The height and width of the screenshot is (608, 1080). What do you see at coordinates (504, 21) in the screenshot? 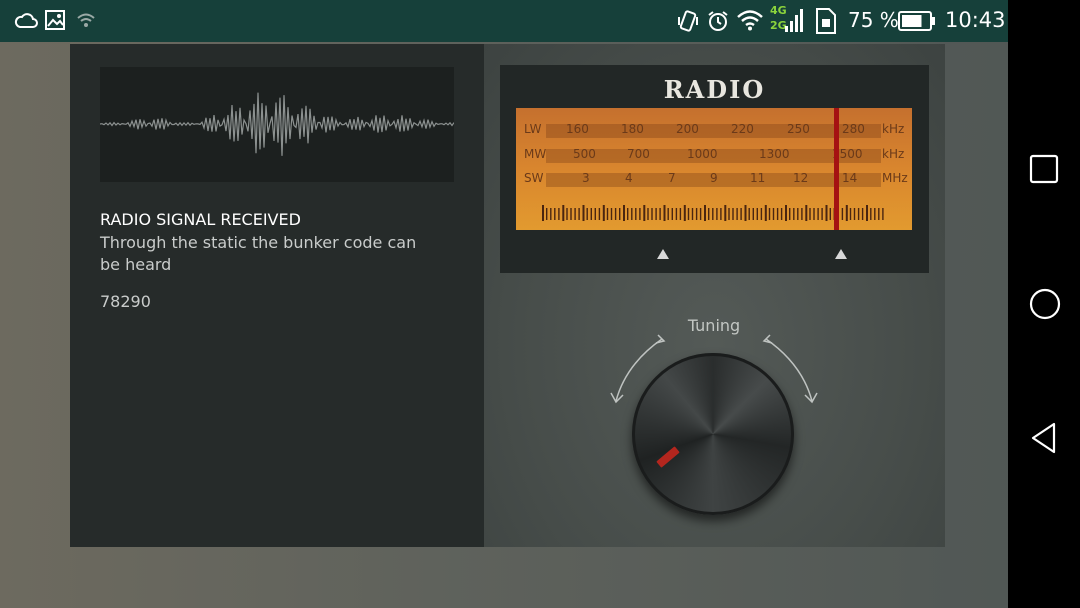
I see `status-bar: 4G 2G 75 % 10:43` at bounding box center [504, 21].